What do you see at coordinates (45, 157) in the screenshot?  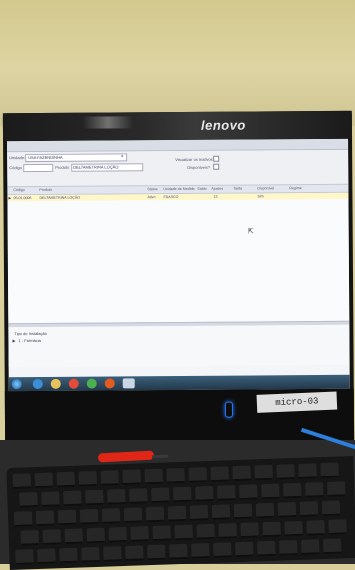 I see `unidade-value: USA FAZENDINHA` at bounding box center [45, 157].